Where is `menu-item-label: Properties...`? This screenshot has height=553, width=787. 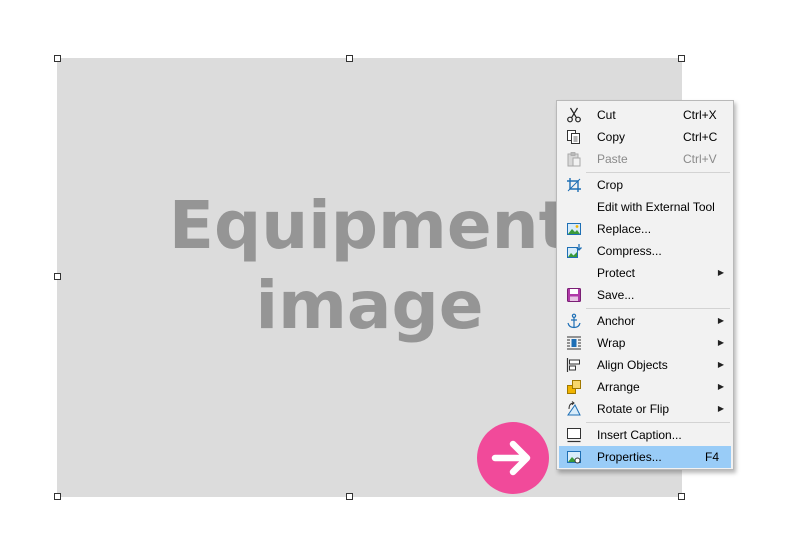 menu-item-label: Properties... is located at coordinates (629, 457).